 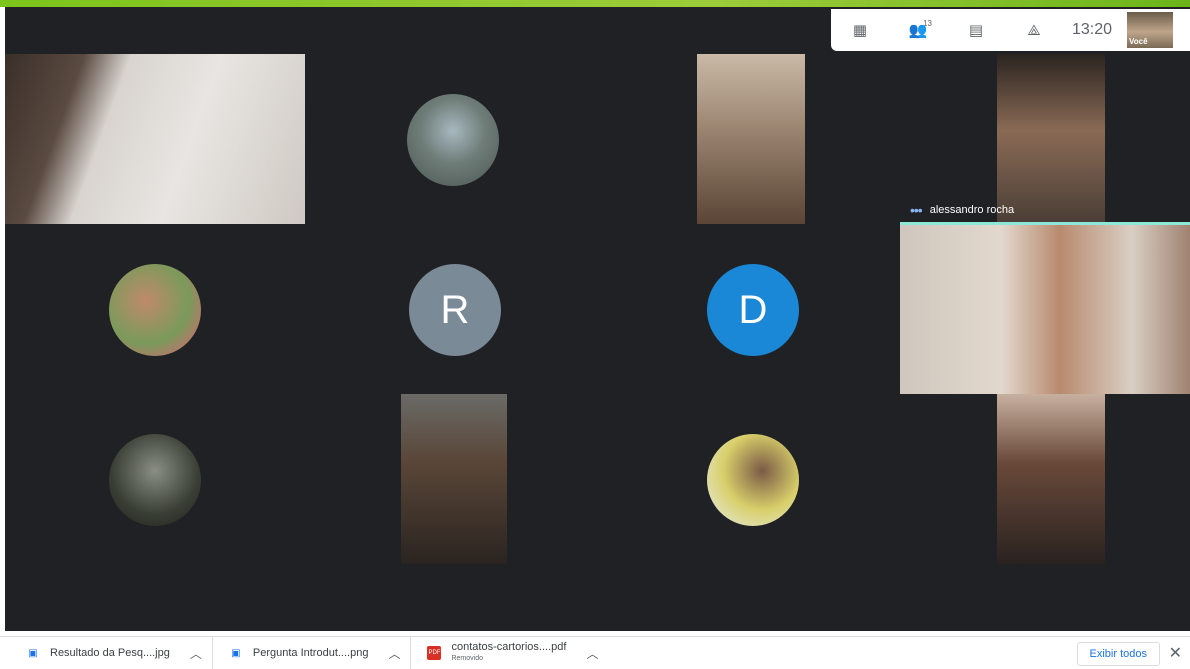 I want to click on meeting-toolbar: ▦ 👥 13 ▤ ⟁ 13:20 Você, so click(x=1010, y=30).